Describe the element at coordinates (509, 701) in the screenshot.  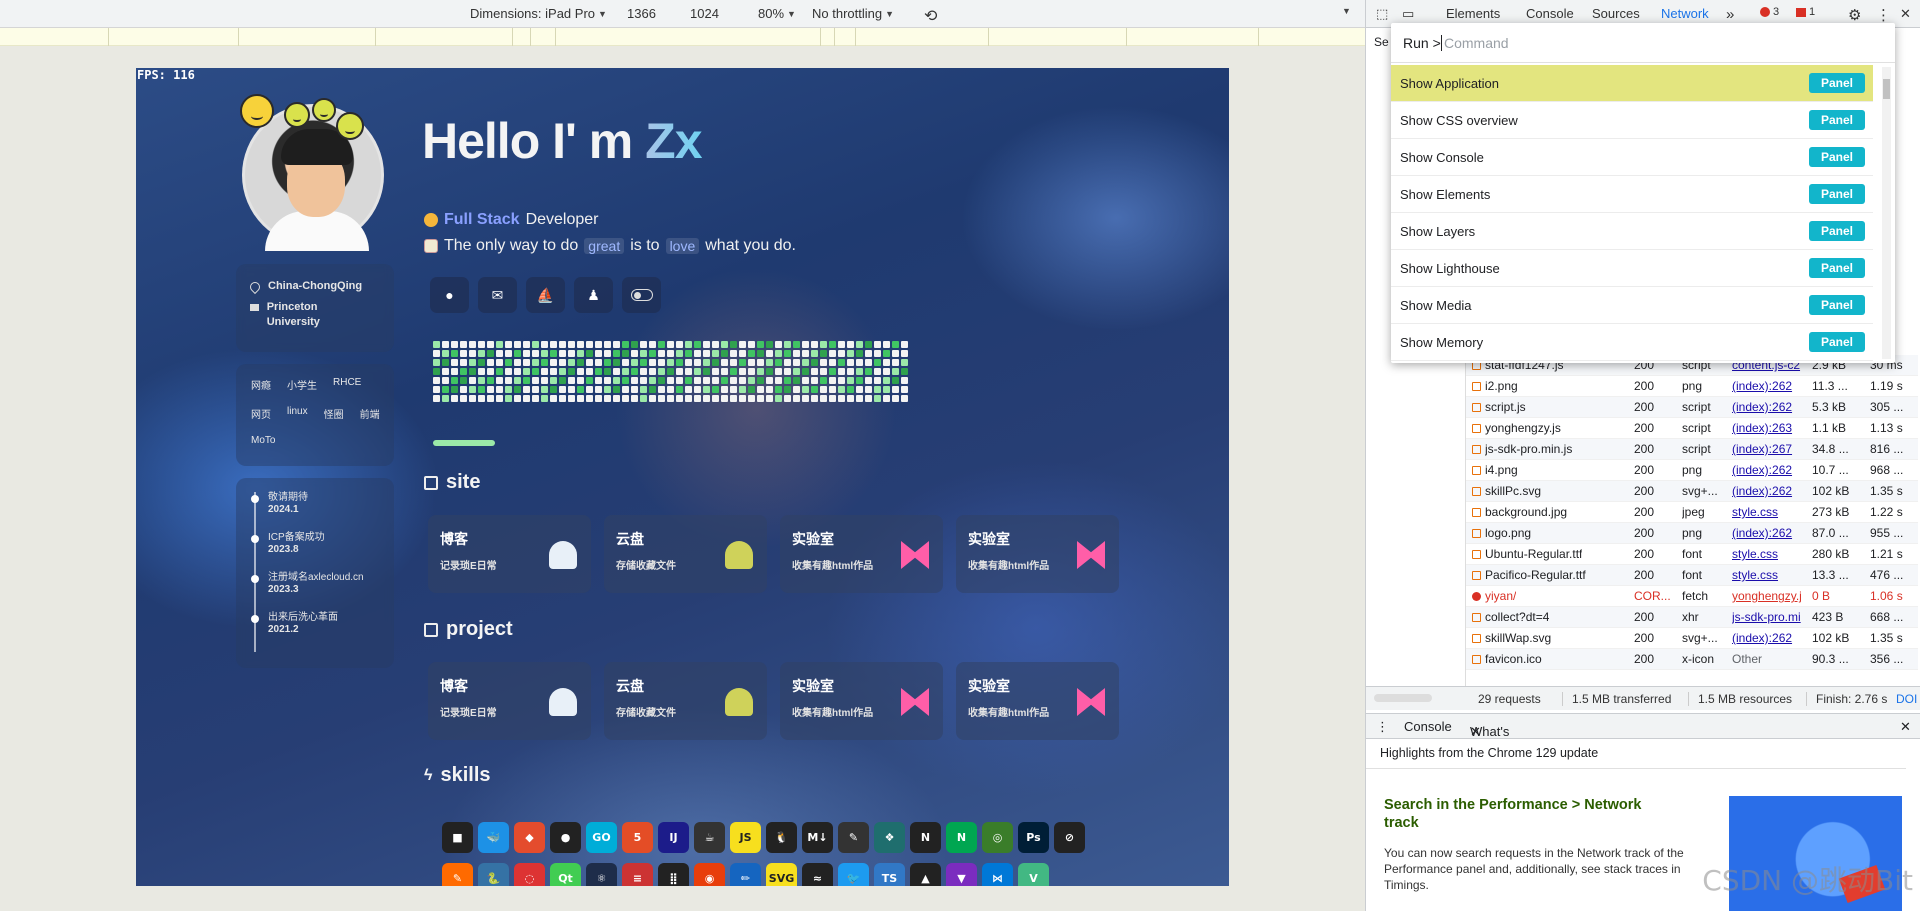
I see `project-tile: 博客 记录琐E日常` at that location.